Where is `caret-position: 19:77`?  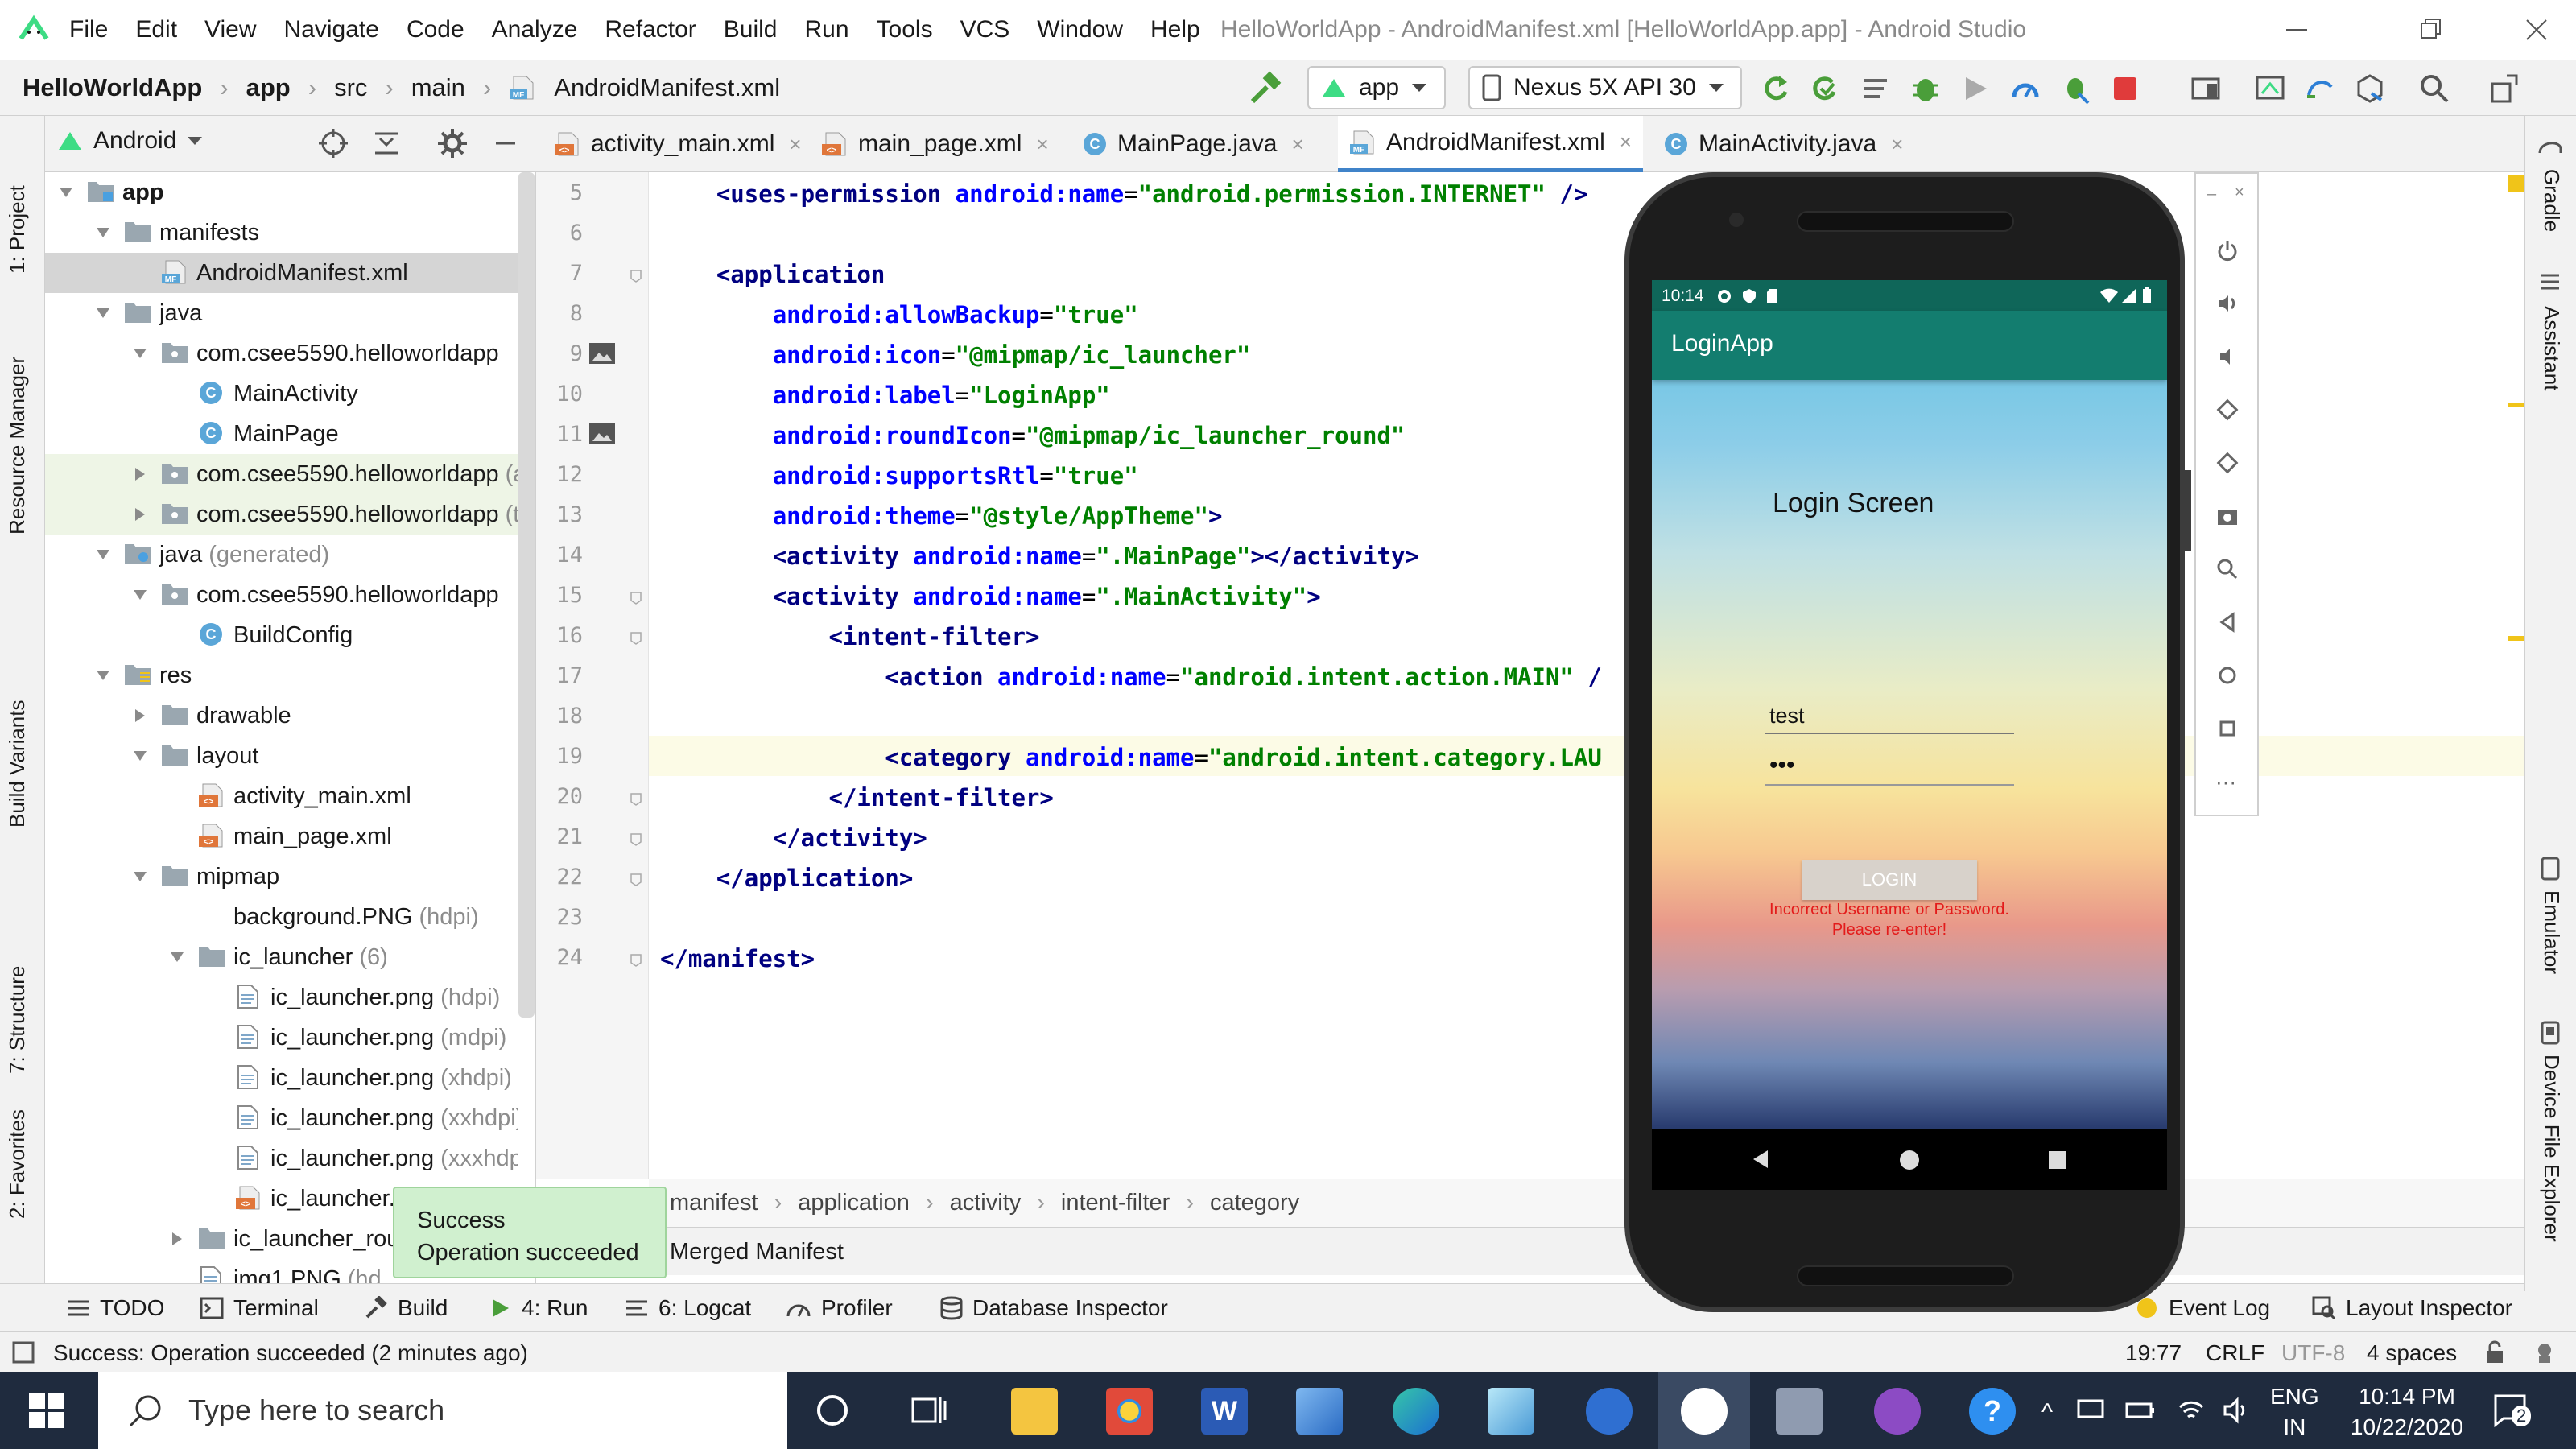 caret-position: 19:77 is located at coordinates (2153, 1353).